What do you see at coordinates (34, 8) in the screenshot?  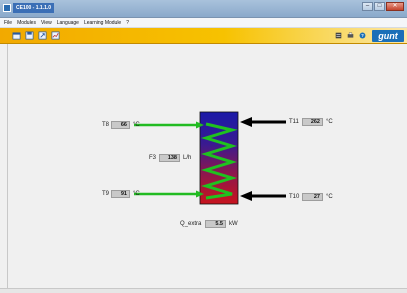 I see `window-title: CE100 - 1.1.1.0` at bounding box center [34, 8].